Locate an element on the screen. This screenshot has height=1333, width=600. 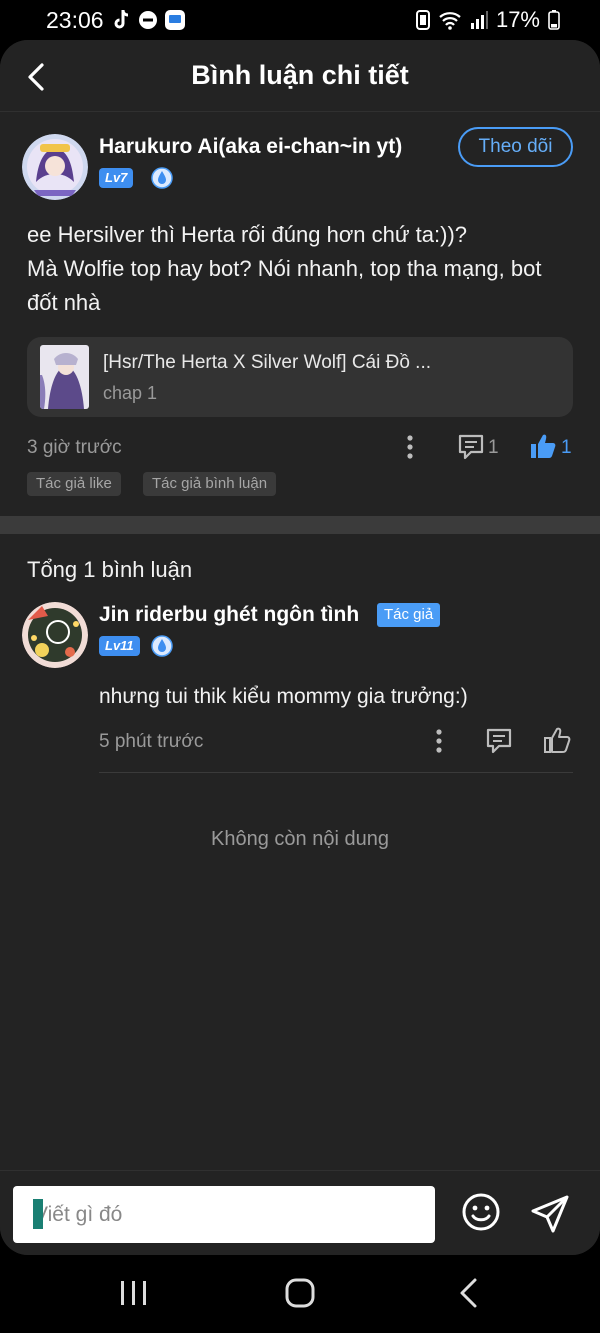
battery-percent: 17% is located at coordinates (517, 19).